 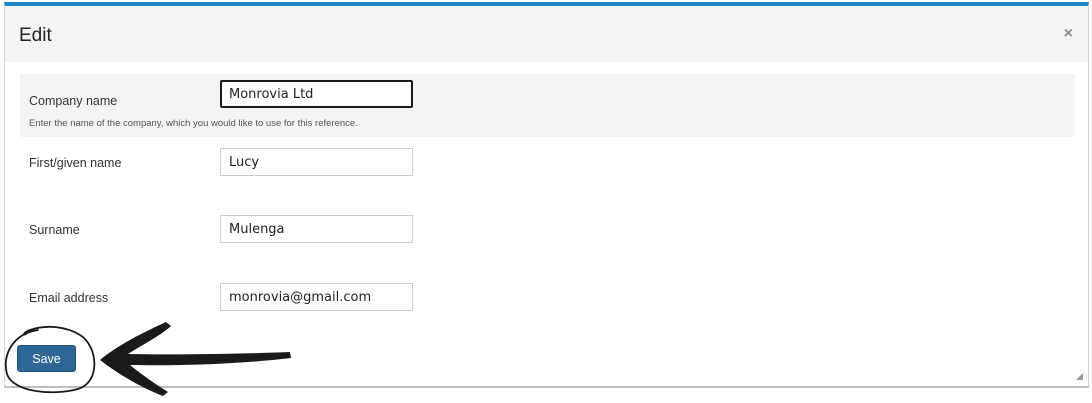 I want to click on hand-drawn-circle, so click(x=50, y=359).